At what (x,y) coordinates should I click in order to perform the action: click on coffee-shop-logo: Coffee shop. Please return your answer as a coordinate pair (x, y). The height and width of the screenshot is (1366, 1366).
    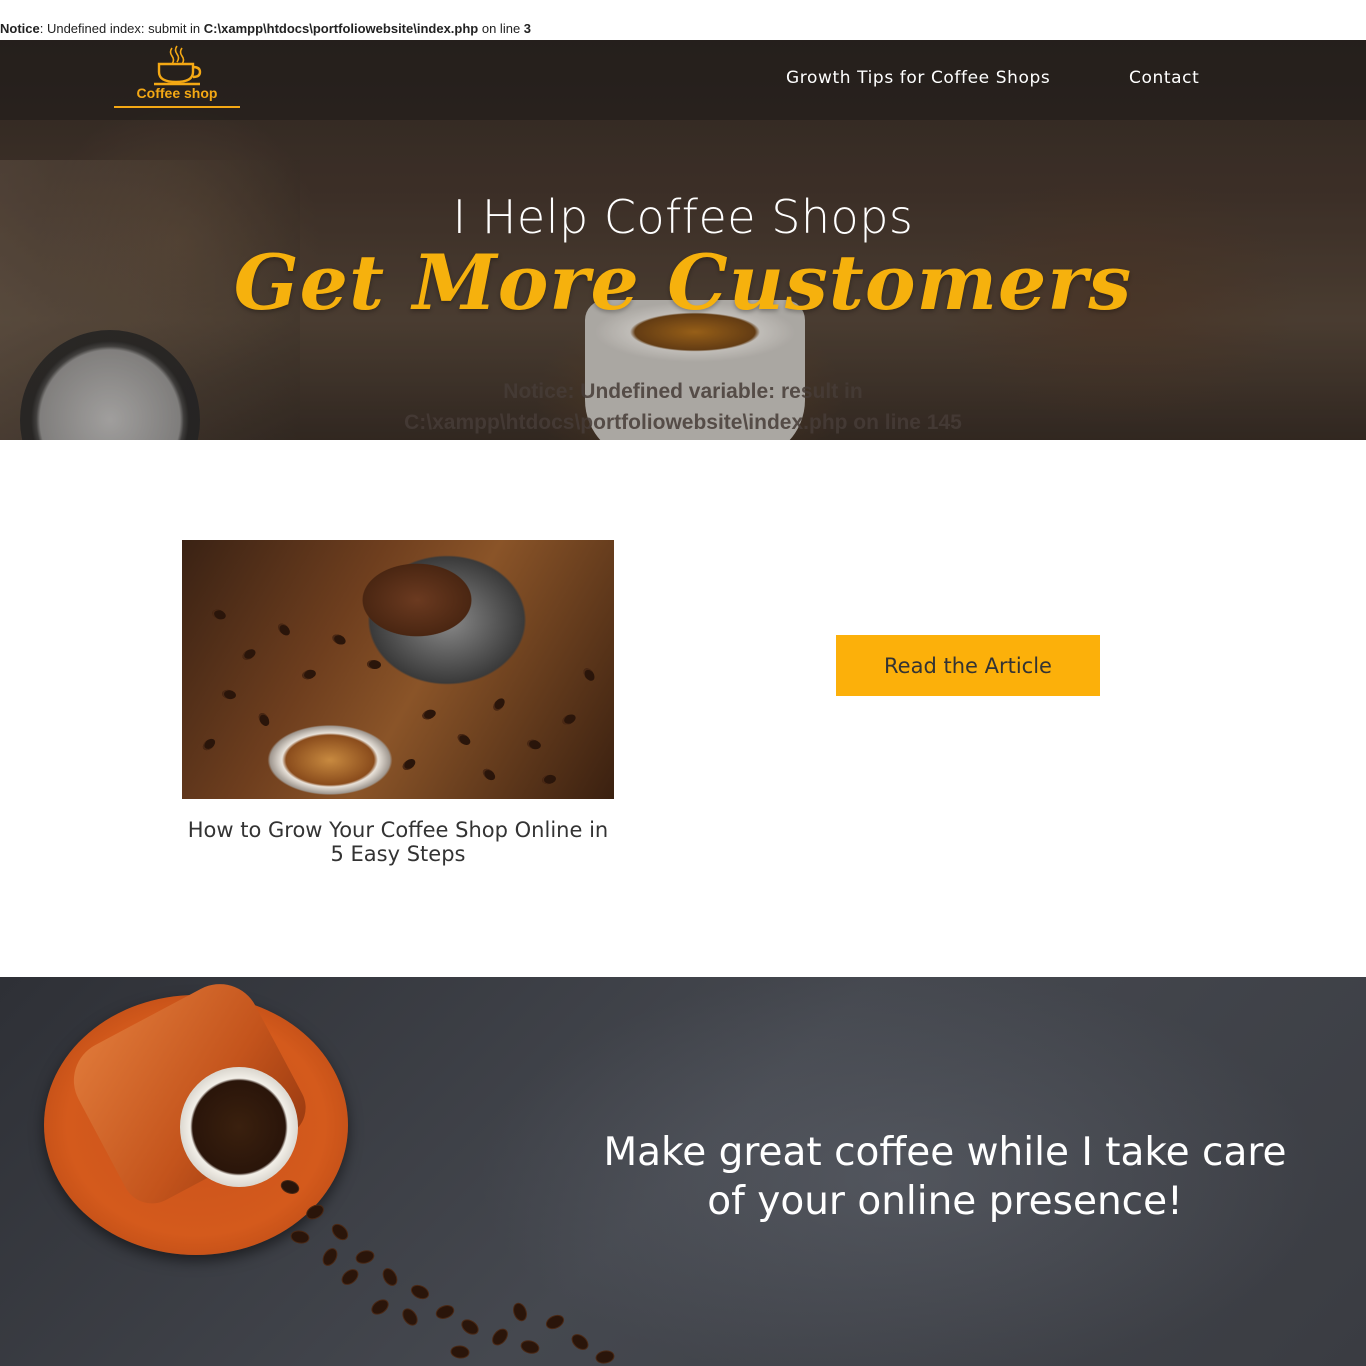
    Looking at the image, I should click on (177, 77).